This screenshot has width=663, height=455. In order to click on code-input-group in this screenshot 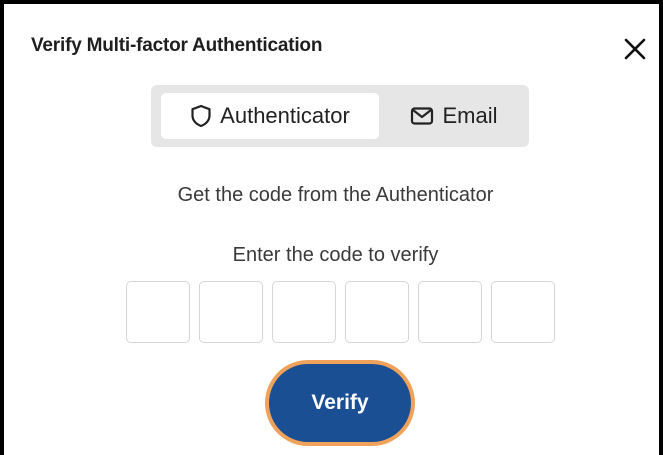, I will do `click(341, 312)`.